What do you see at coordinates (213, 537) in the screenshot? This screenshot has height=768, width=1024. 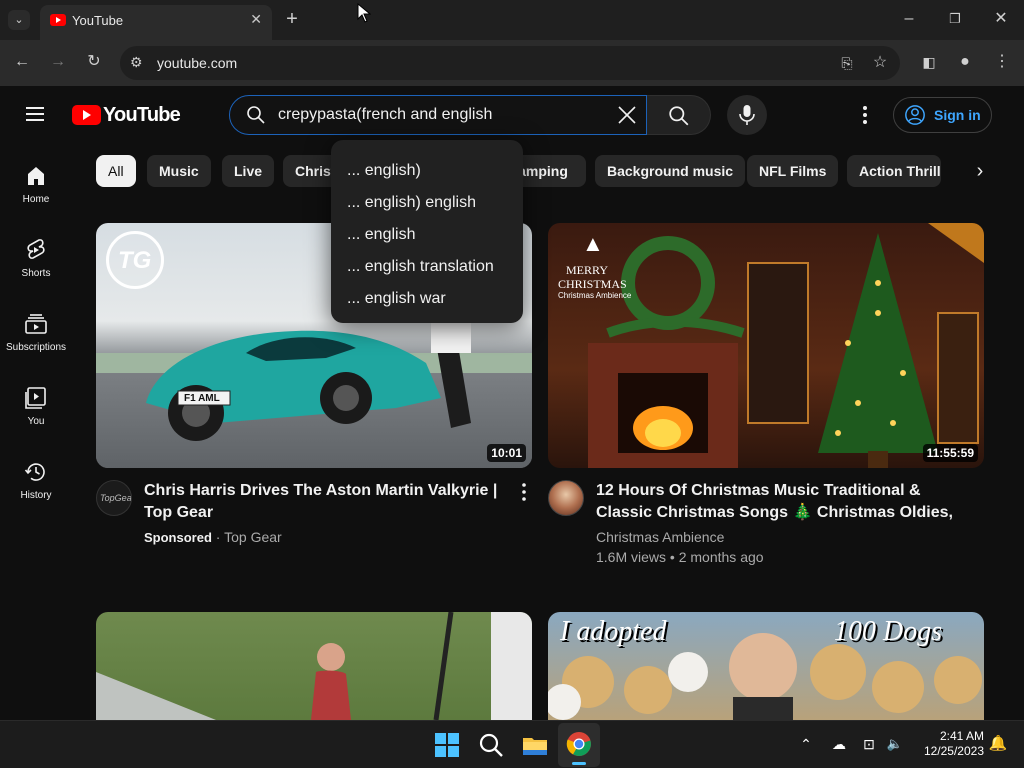 I see `video-meta: Sponsored · Top Gear` at bounding box center [213, 537].